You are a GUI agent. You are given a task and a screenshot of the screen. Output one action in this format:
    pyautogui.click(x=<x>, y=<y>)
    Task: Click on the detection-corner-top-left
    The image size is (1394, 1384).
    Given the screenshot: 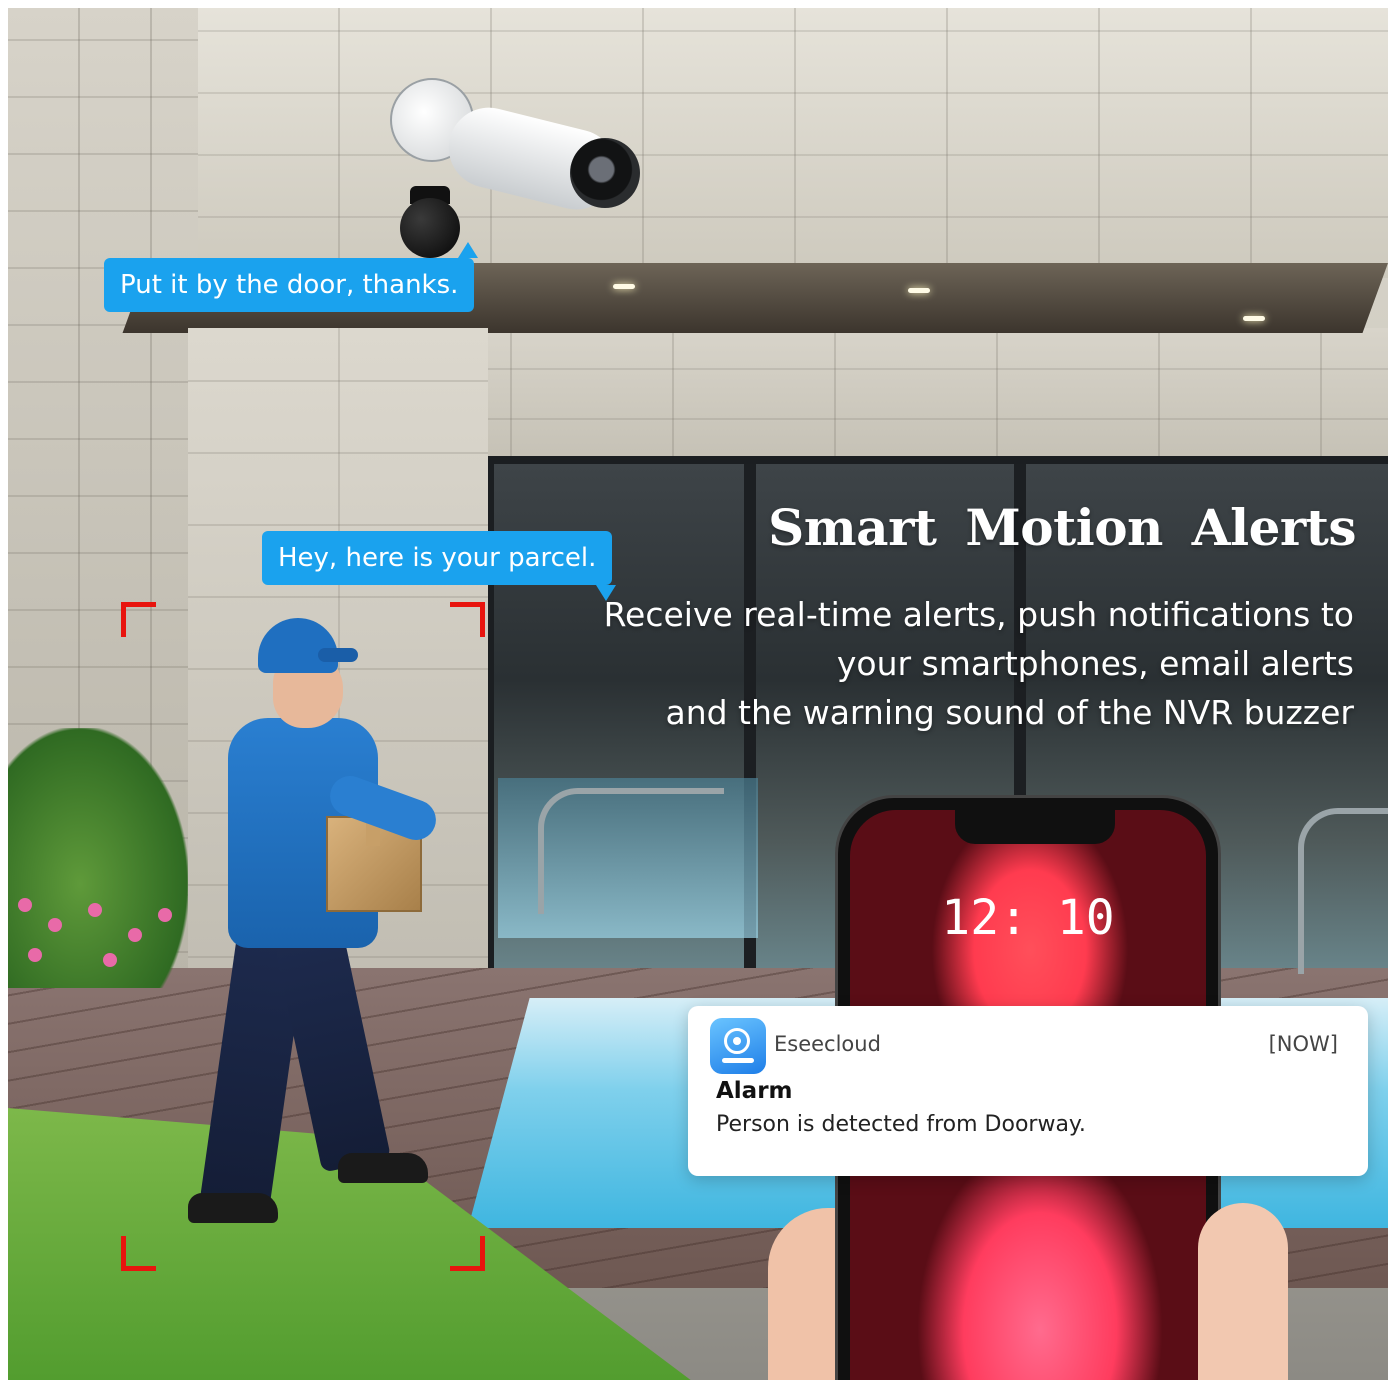 What is the action you would take?
    pyautogui.click(x=138, y=619)
    